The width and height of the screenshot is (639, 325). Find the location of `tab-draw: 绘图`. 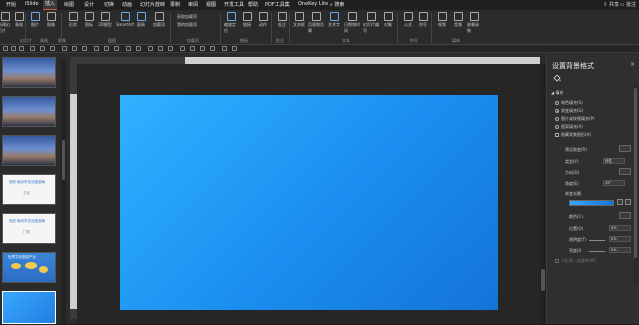

tab-draw: 绘图 is located at coordinates (69, 4).